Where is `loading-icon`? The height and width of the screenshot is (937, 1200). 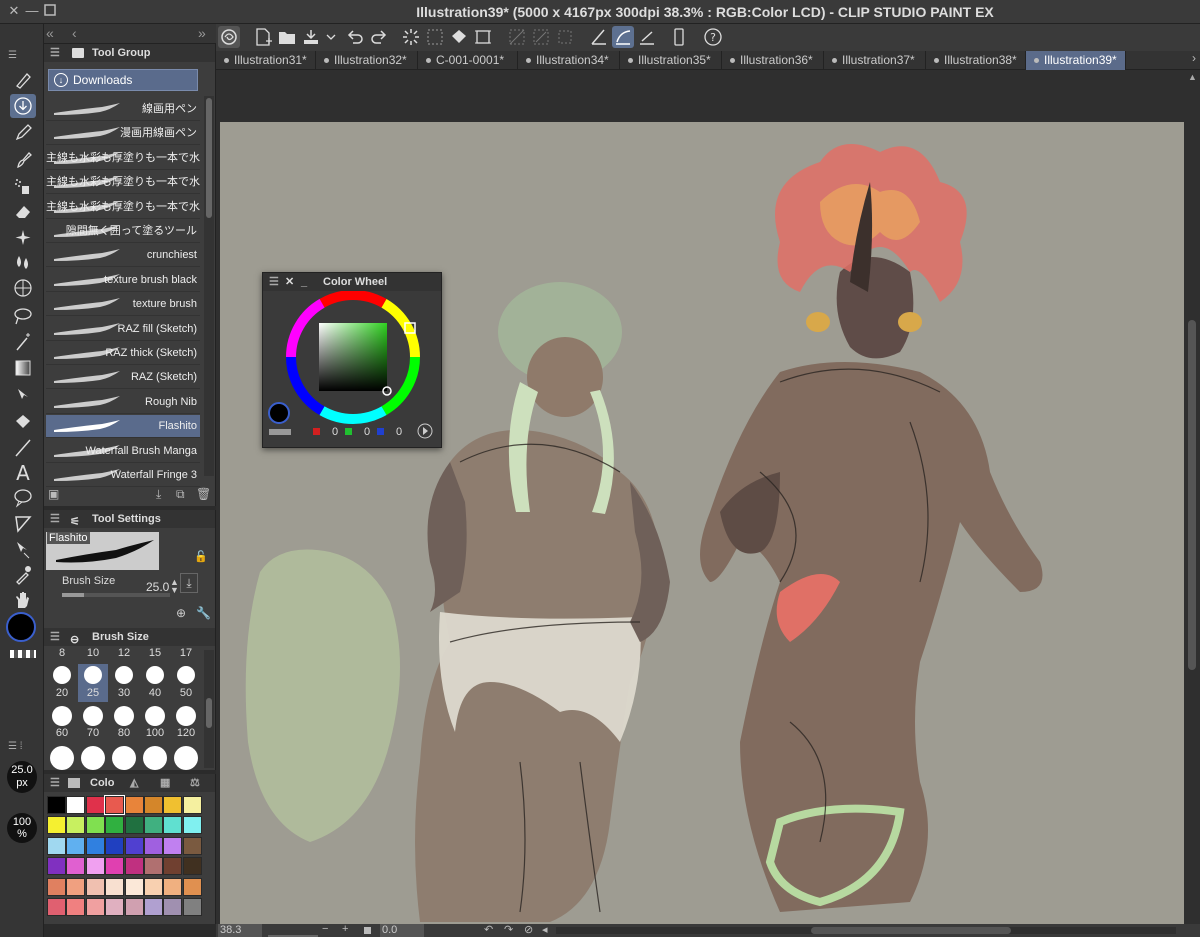 loading-icon is located at coordinates (411, 37).